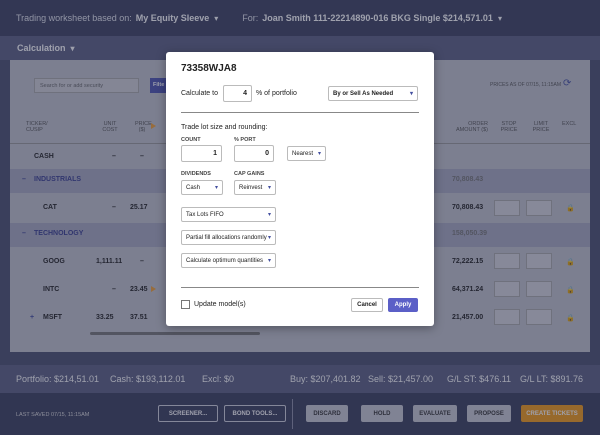  Describe the element at coordinates (220, 304) in the screenshot. I see `update-models-label: Update model(s)` at that location.